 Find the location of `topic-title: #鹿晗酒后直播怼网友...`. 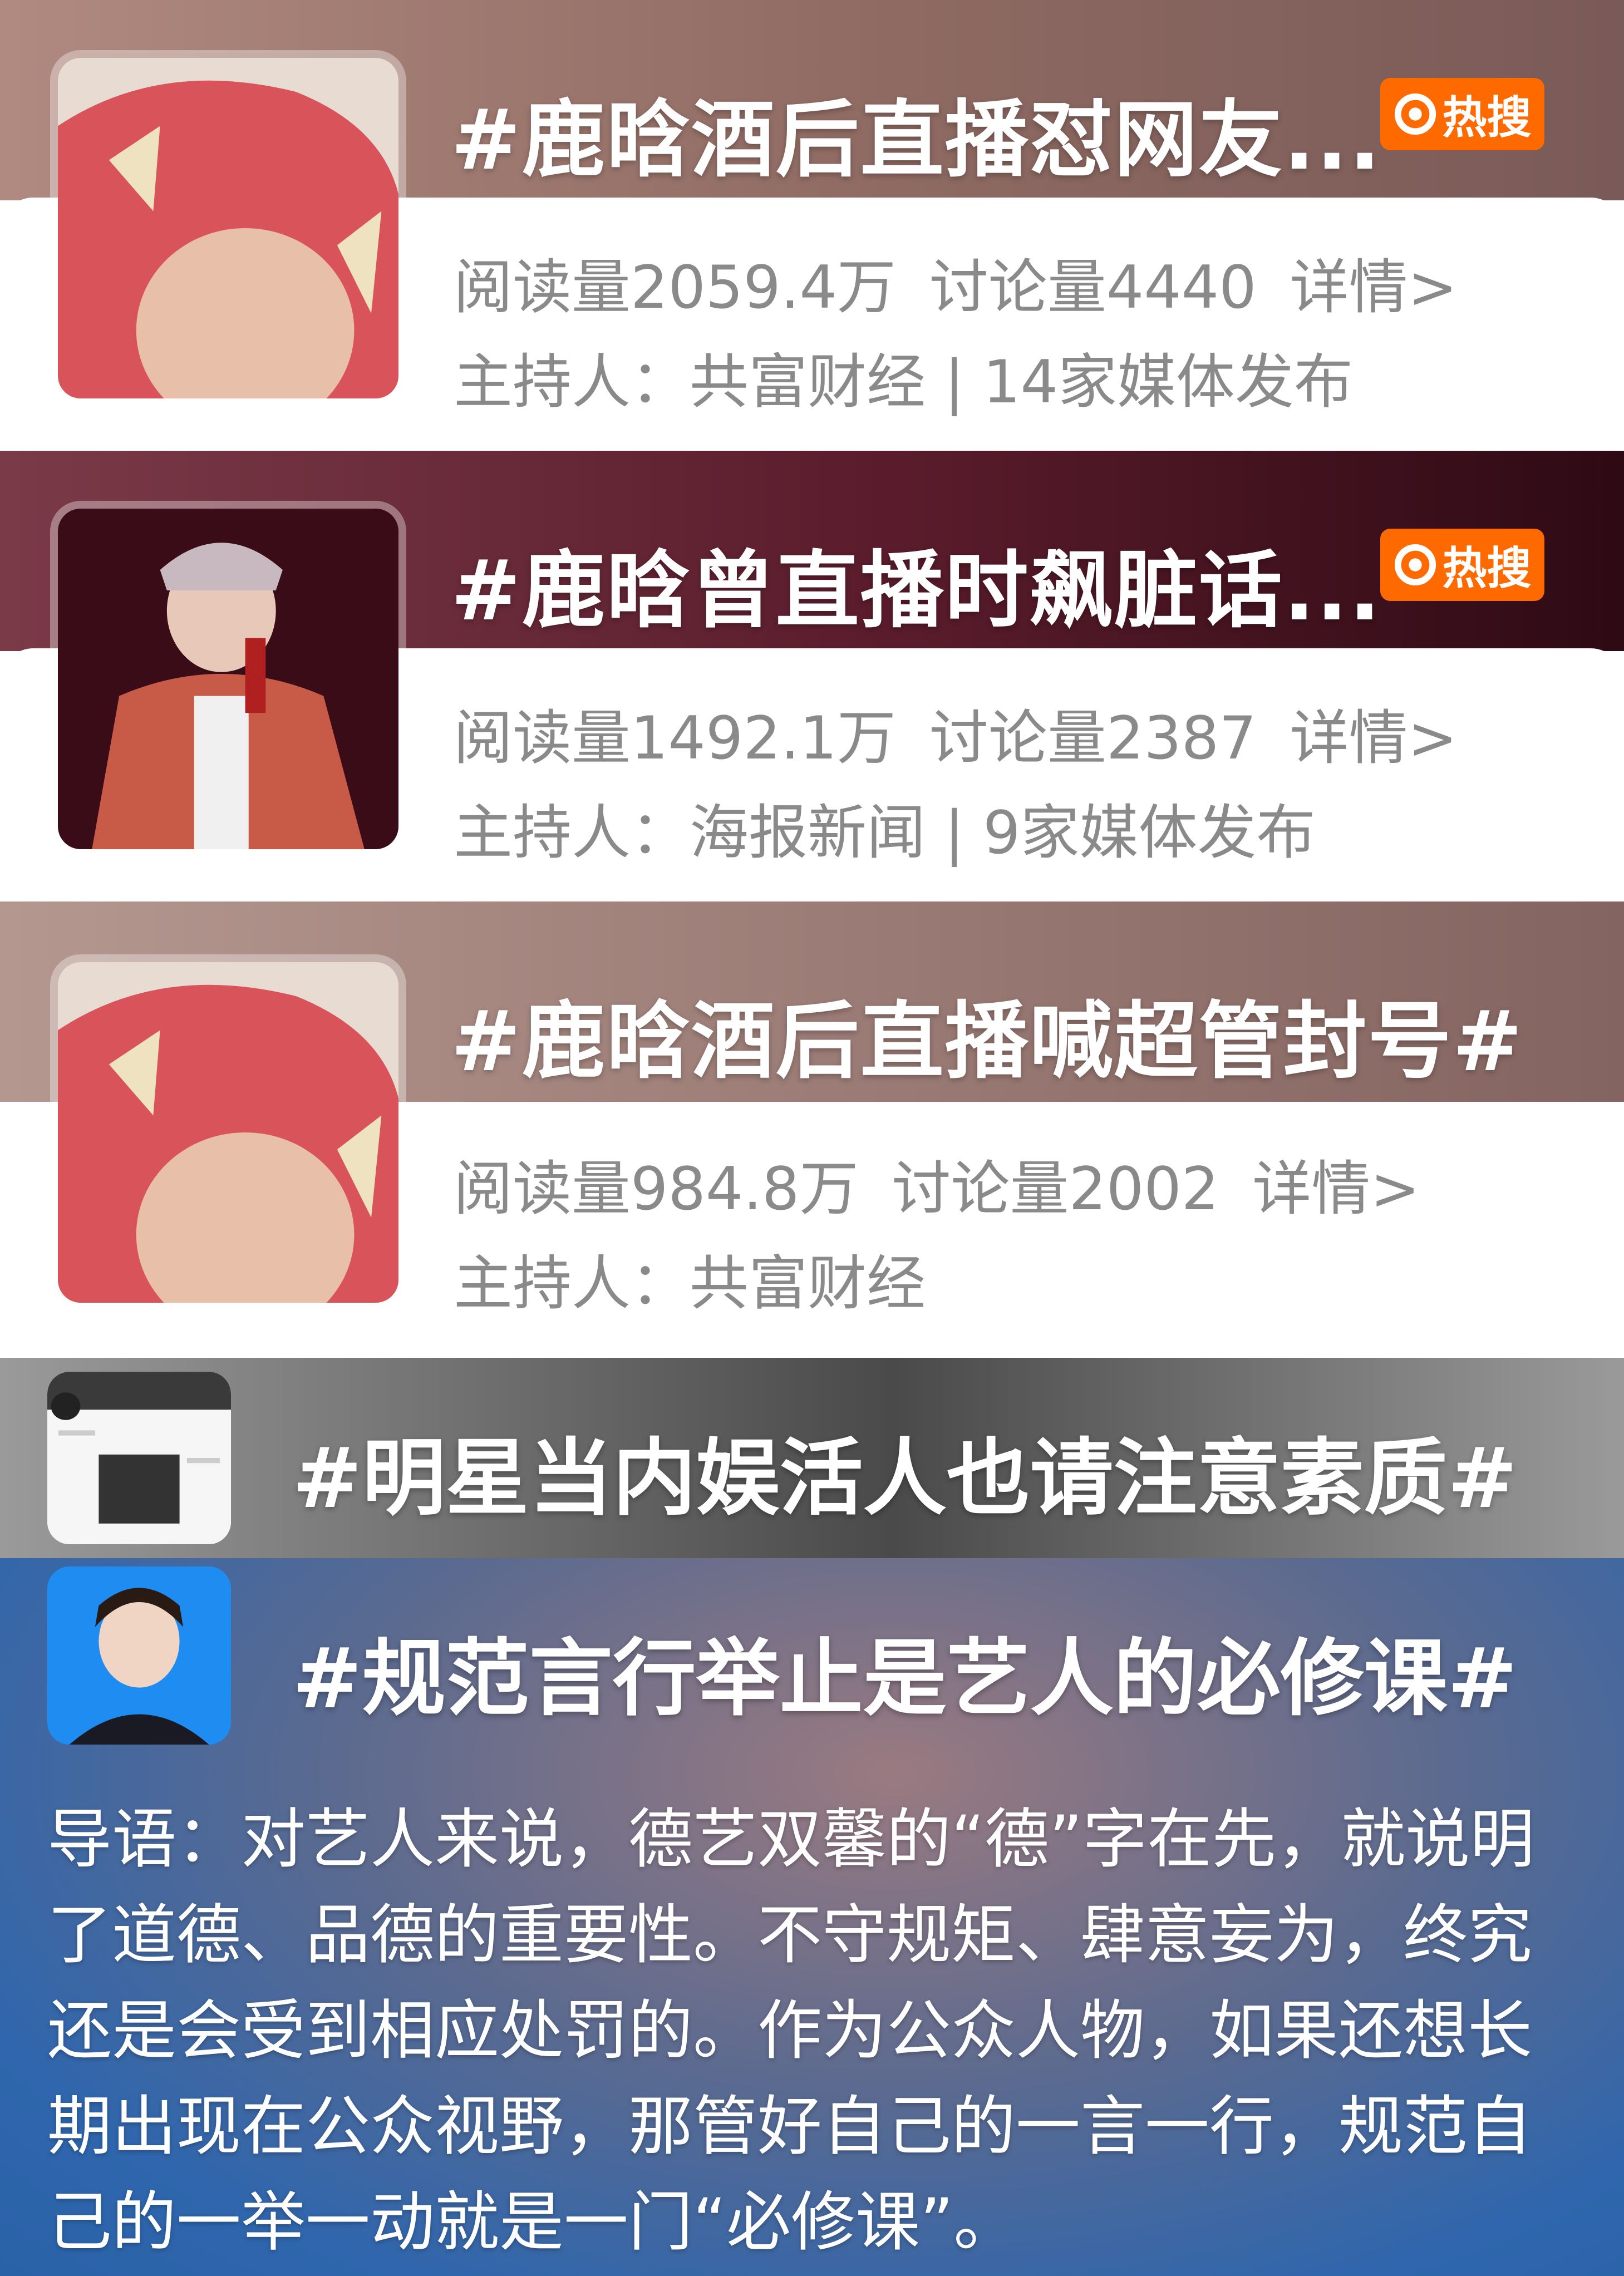

topic-title: #鹿晗酒后直播怼网友... is located at coordinates (917, 132).